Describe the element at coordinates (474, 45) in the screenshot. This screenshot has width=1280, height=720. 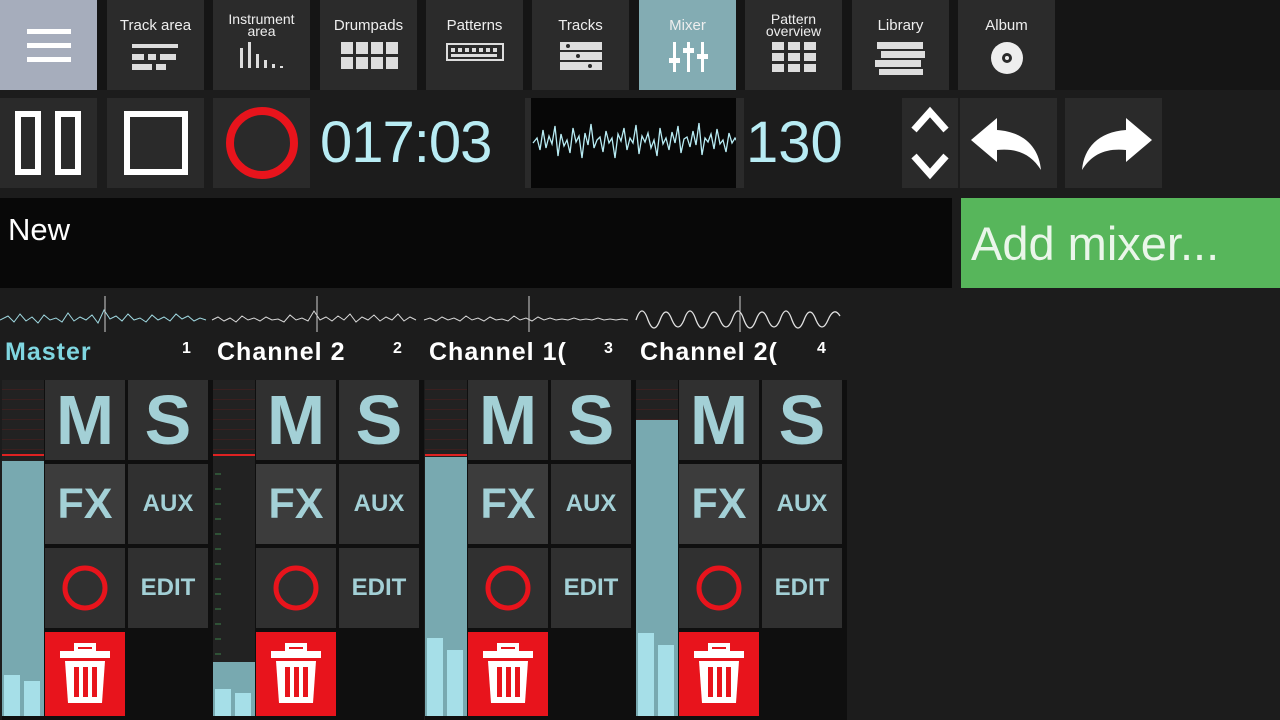
I see `tab-patterns: Patterns` at that location.